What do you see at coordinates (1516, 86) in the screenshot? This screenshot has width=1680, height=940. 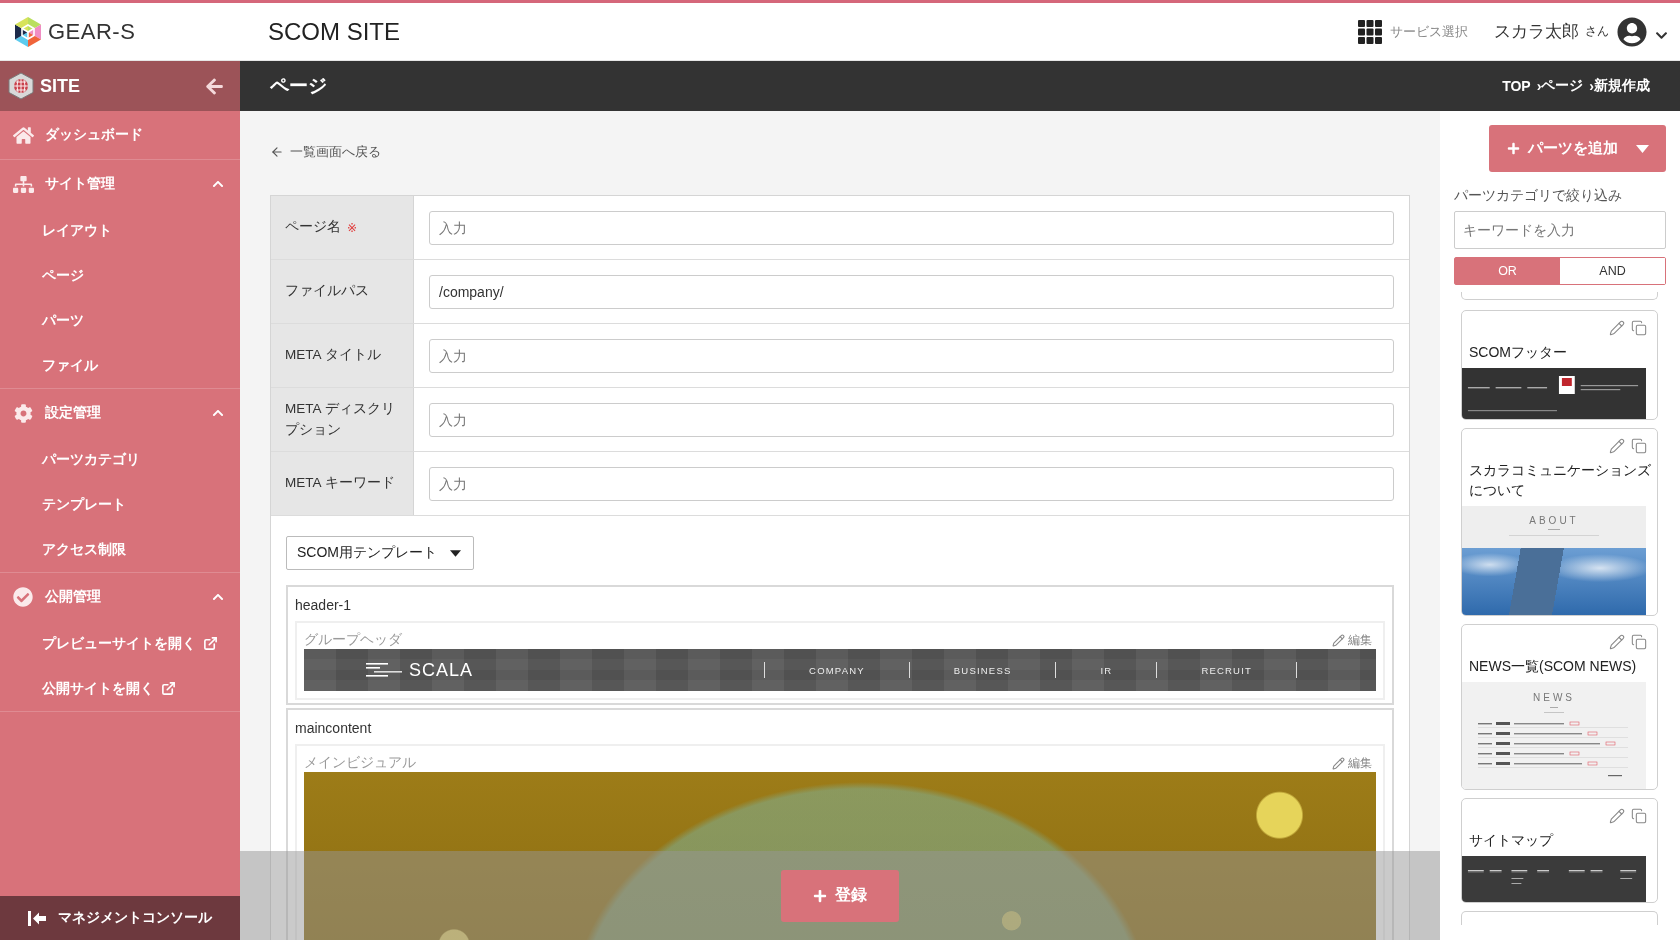 I see `breadcrumb-link: TOP` at bounding box center [1516, 86].